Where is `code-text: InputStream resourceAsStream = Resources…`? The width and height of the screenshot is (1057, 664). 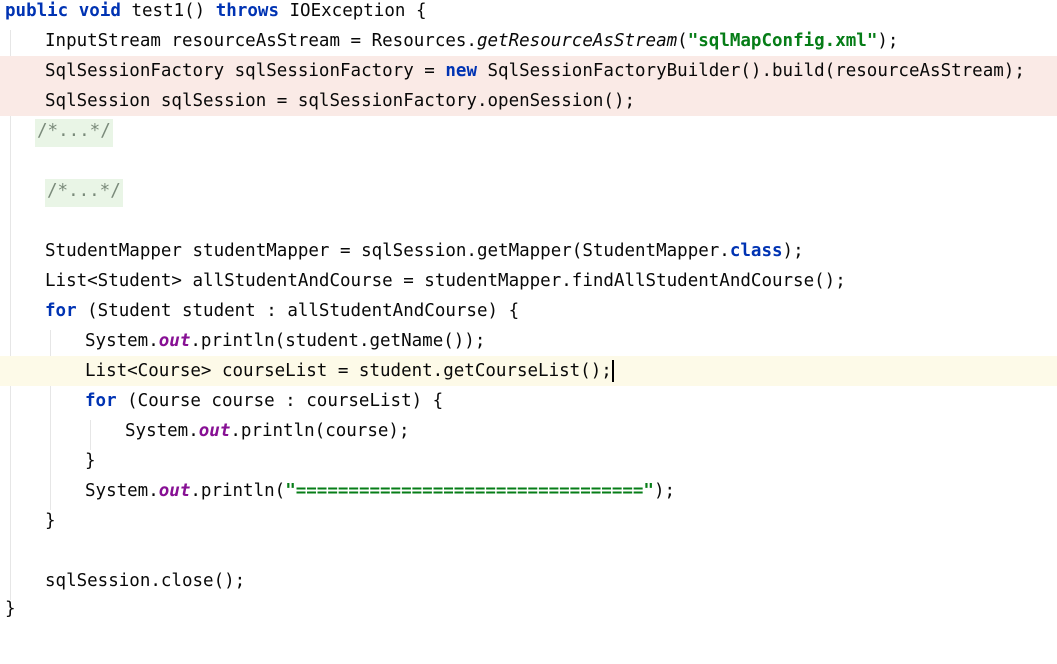 code-text: InputStream resourceAsStream = Resources… is located at coordinates (261, 41).